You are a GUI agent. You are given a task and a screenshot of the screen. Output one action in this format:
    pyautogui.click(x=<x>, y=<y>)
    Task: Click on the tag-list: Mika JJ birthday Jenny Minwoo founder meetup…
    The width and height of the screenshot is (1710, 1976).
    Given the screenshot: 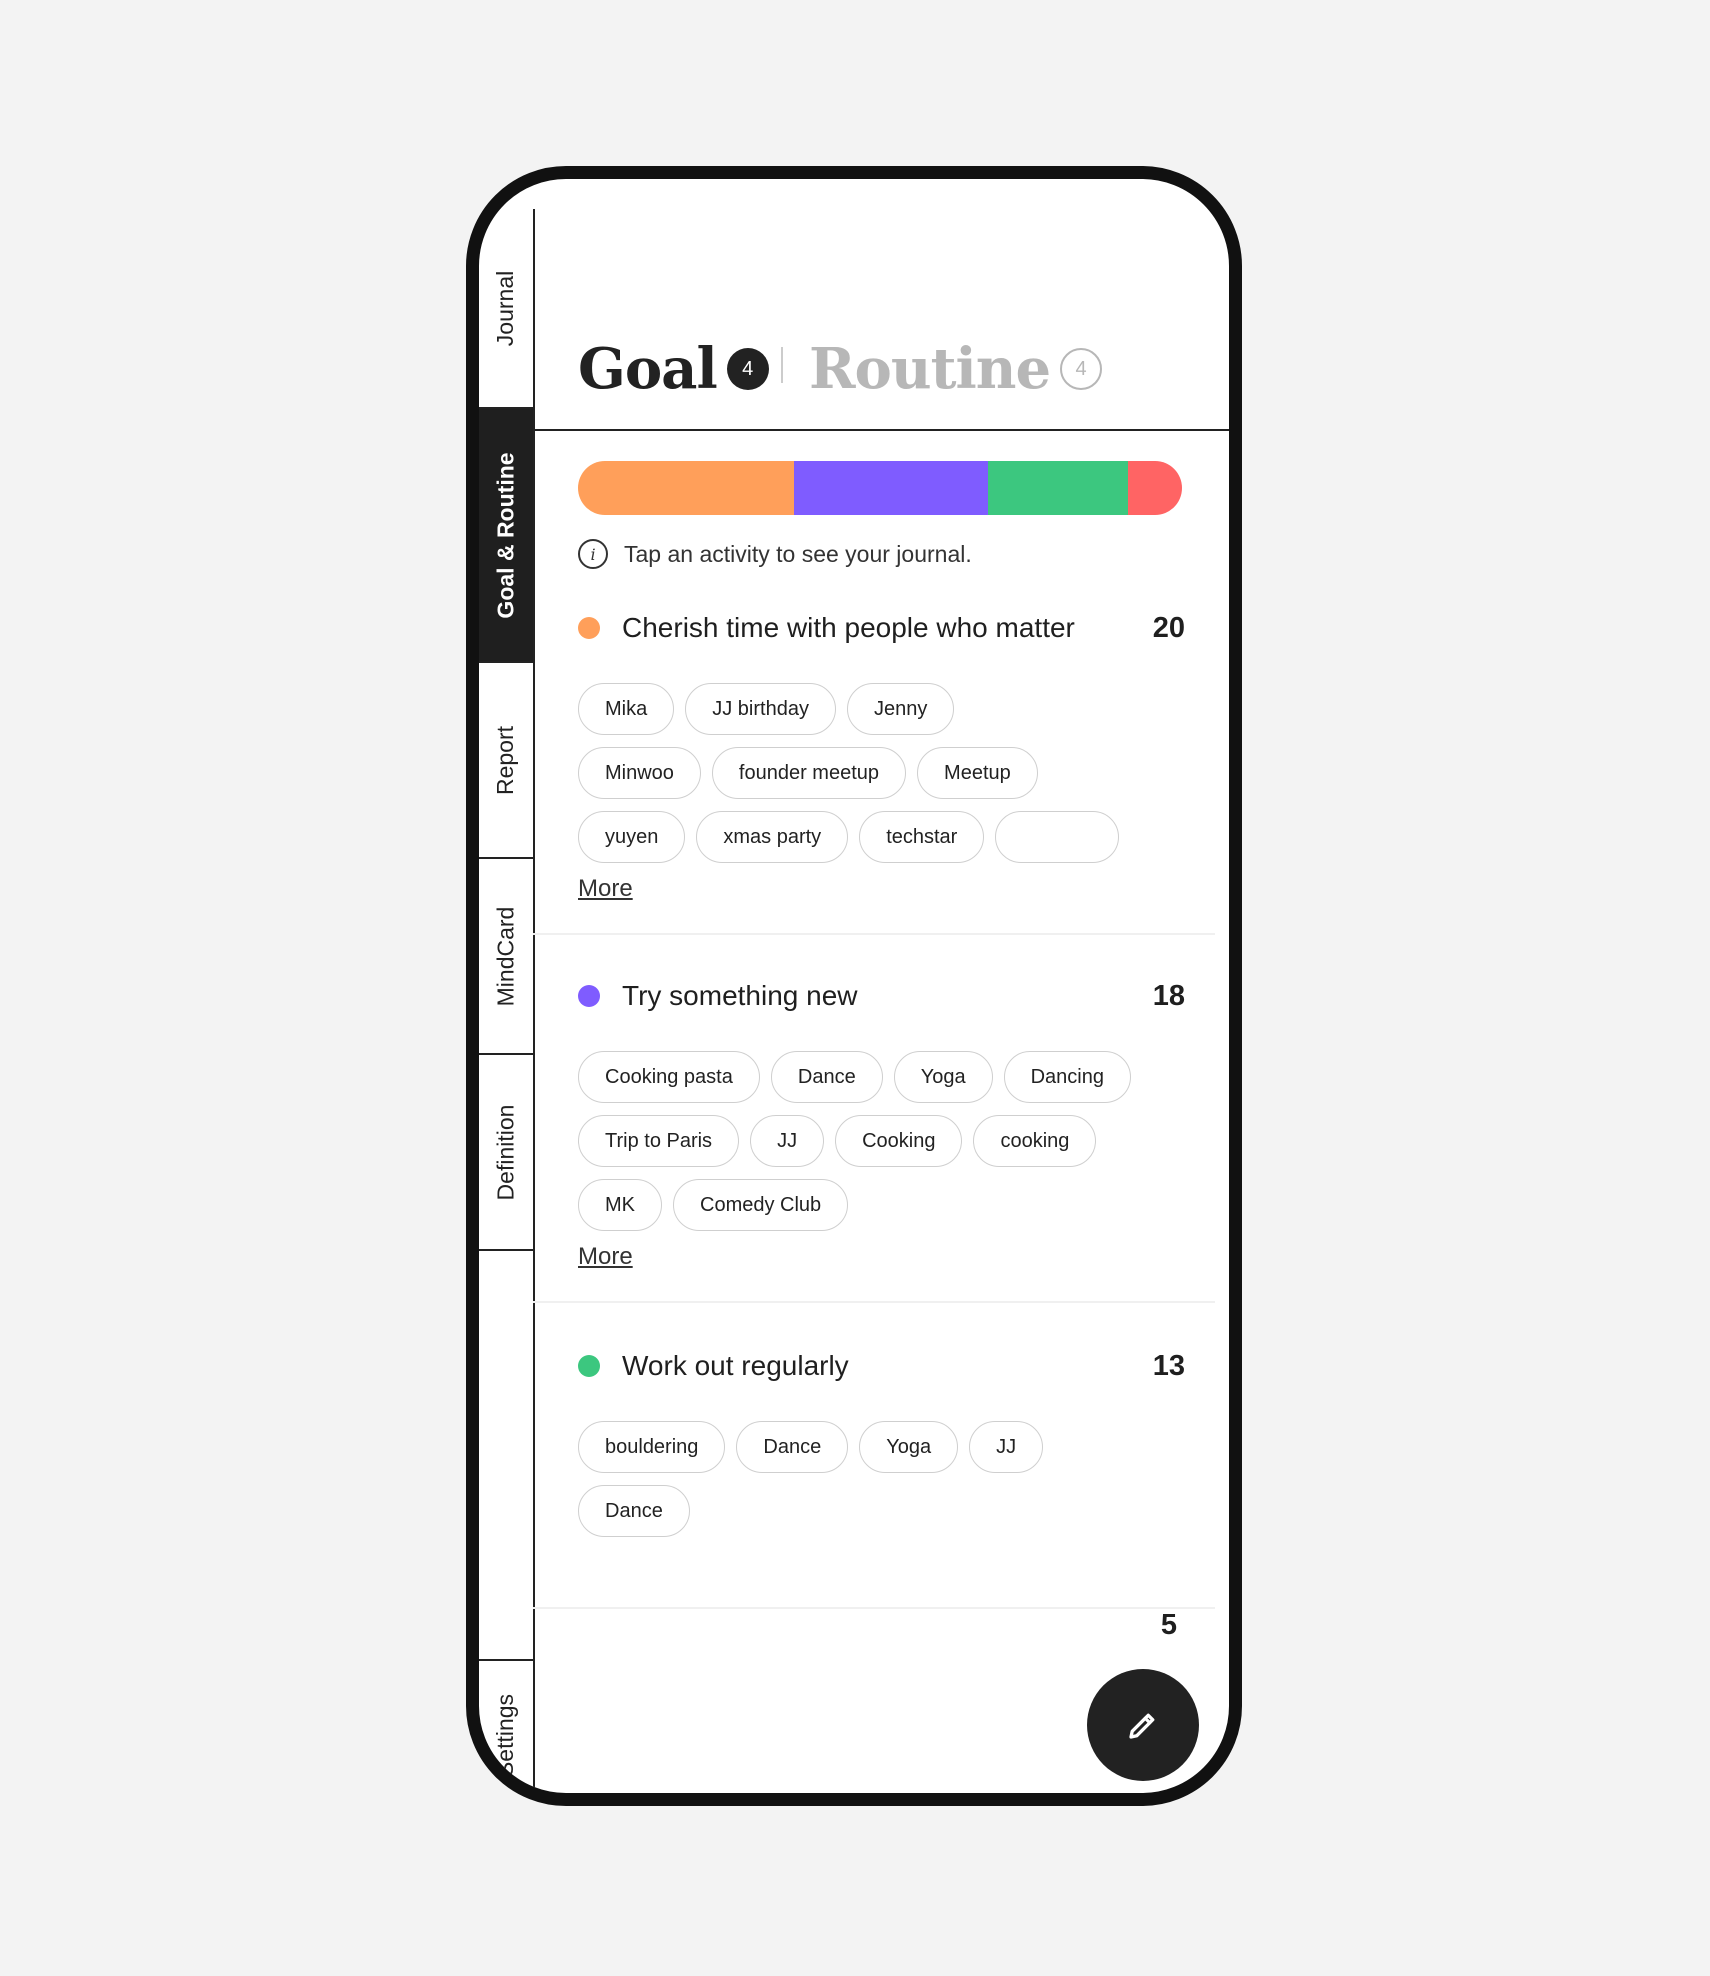 What is the action you would take?
    pyautogui.click(x=871, y=779)
    